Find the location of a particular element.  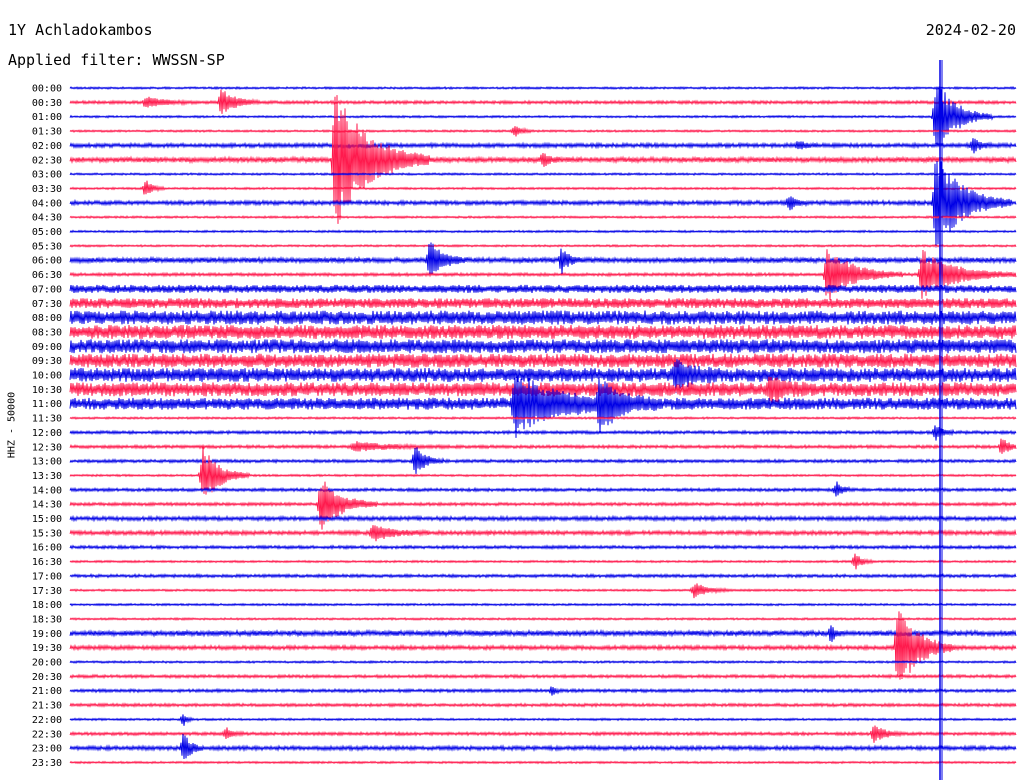

time-tick-label: 14:00 is located at coordinates (47, 490).